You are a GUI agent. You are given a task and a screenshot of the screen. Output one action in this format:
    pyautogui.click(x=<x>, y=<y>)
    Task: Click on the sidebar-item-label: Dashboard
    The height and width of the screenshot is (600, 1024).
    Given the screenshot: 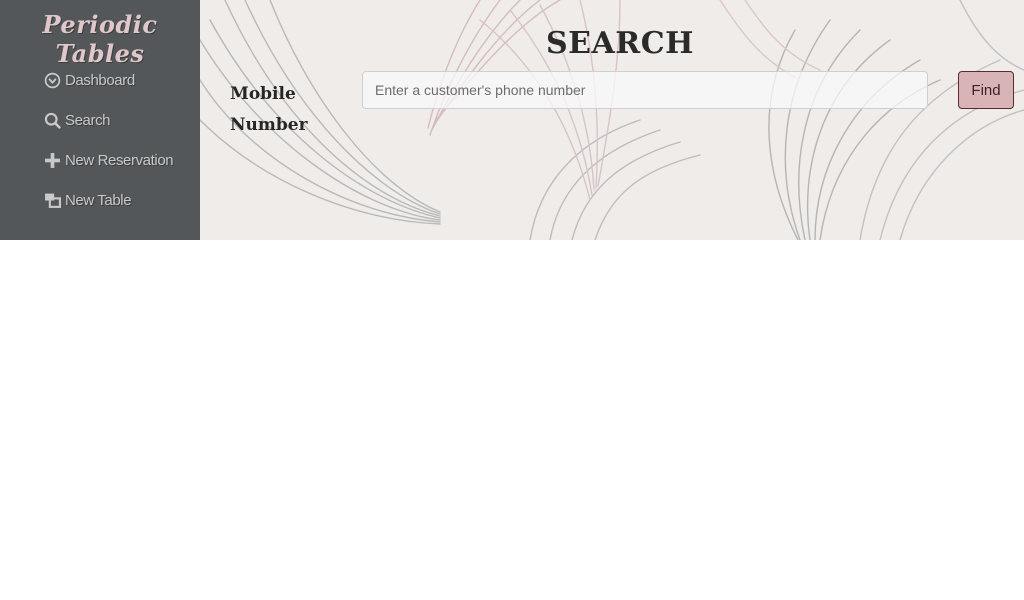 What is the action you would take?
    pyautogui.click(x=100, y=80)
    